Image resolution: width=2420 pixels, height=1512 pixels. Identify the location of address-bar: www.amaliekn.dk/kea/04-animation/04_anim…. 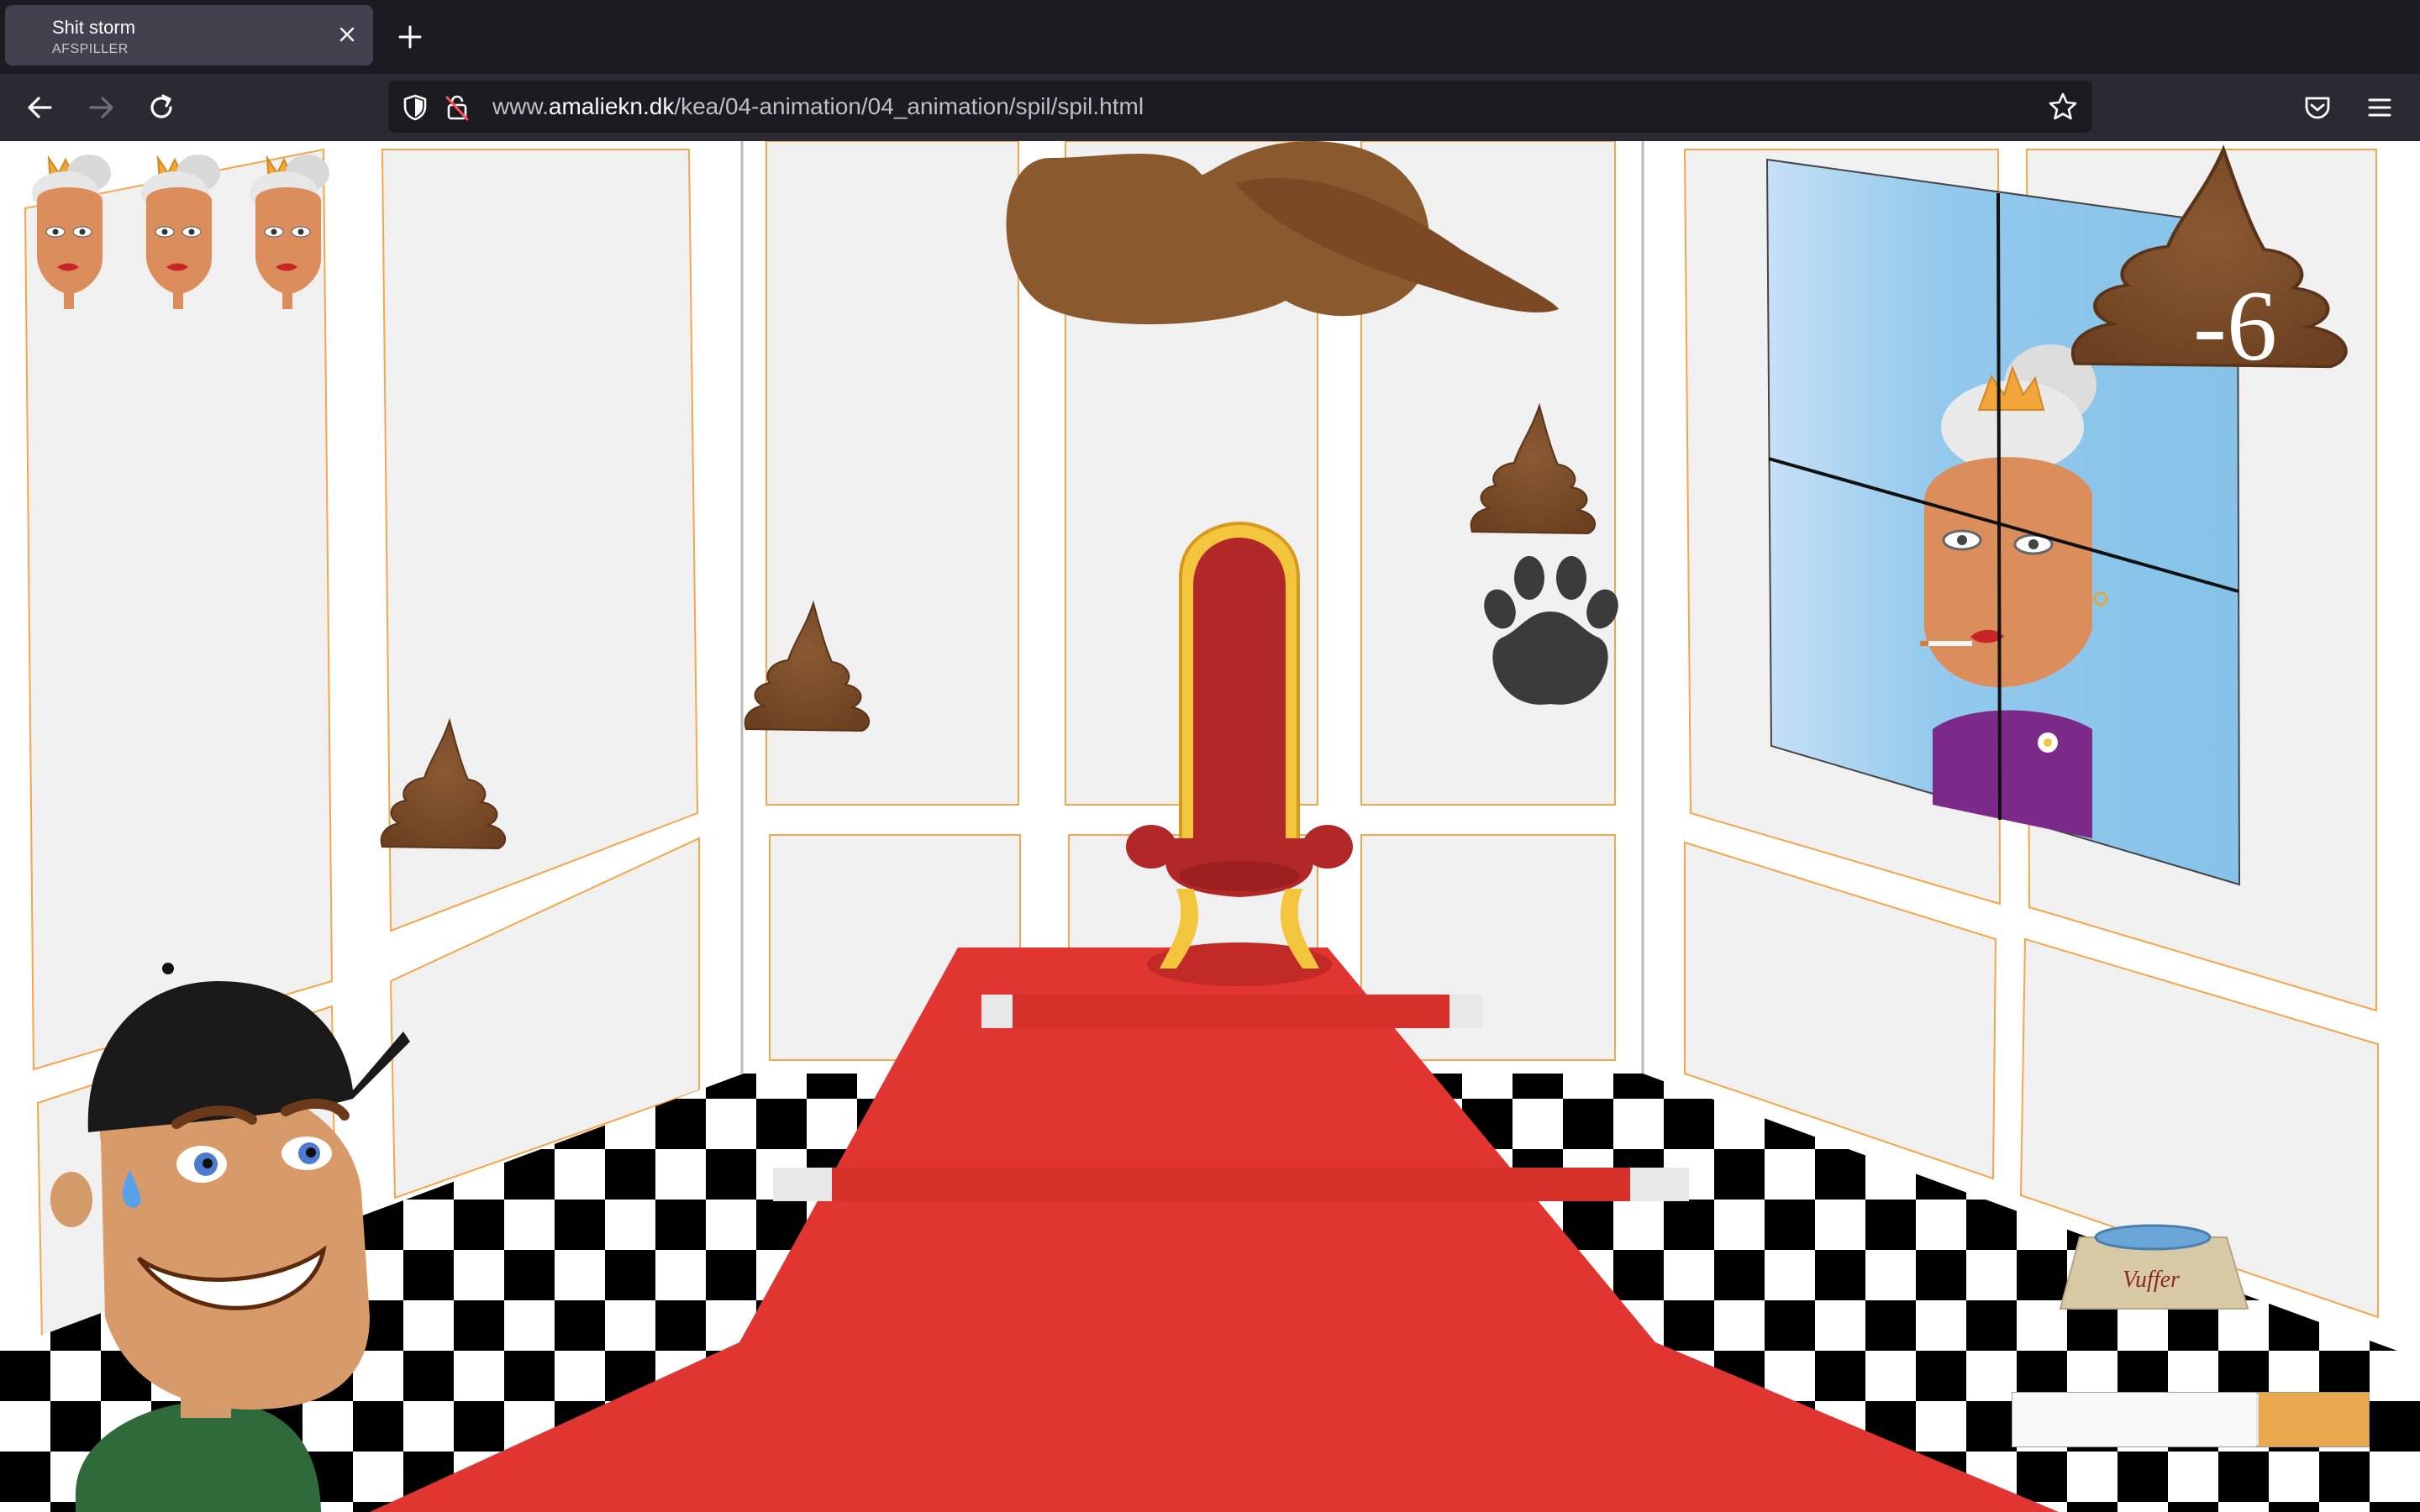
(1240, 107).